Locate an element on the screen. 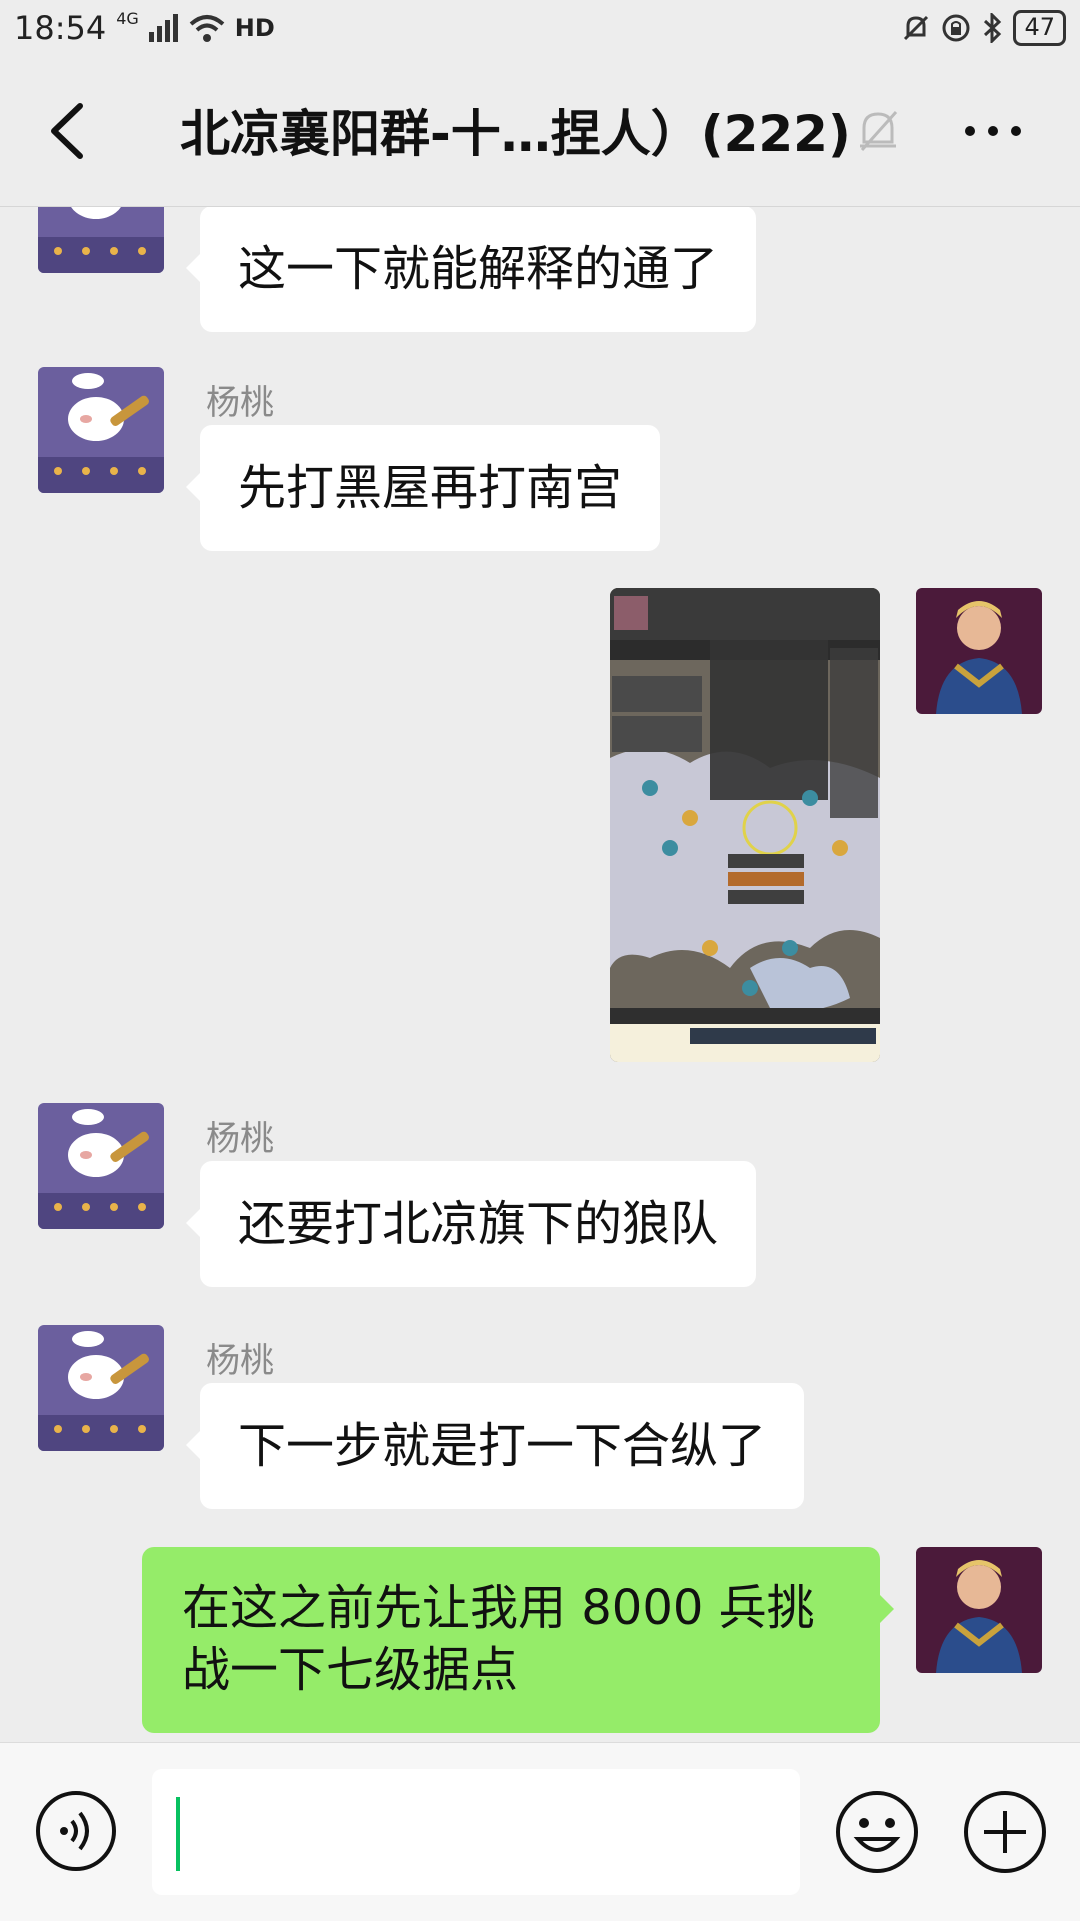 This screenshot has width=1080, height=1921. bell-muted-icon is located at coordinates (879, 131).